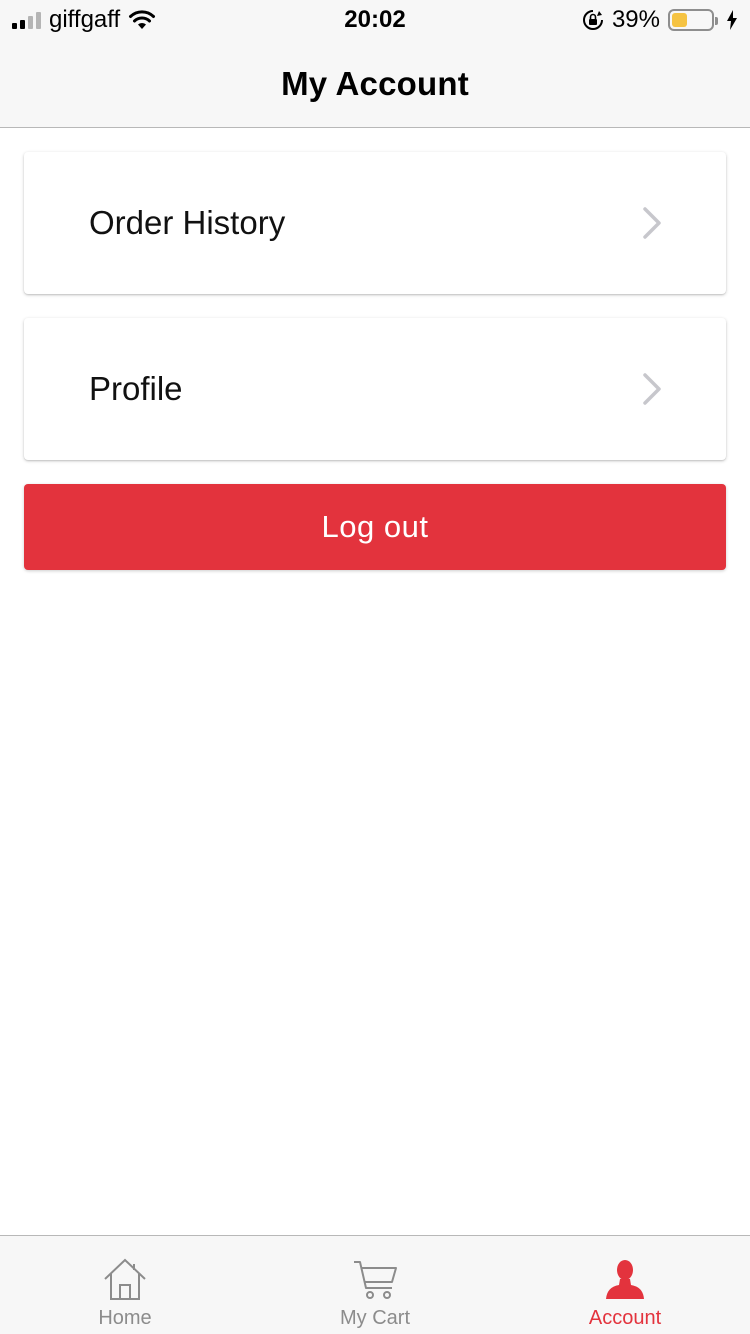 This screenshot has width=750, height=1334. Describe the element at coordinates (625, 1279) in the screenshot. I see `user-icon` at that location.